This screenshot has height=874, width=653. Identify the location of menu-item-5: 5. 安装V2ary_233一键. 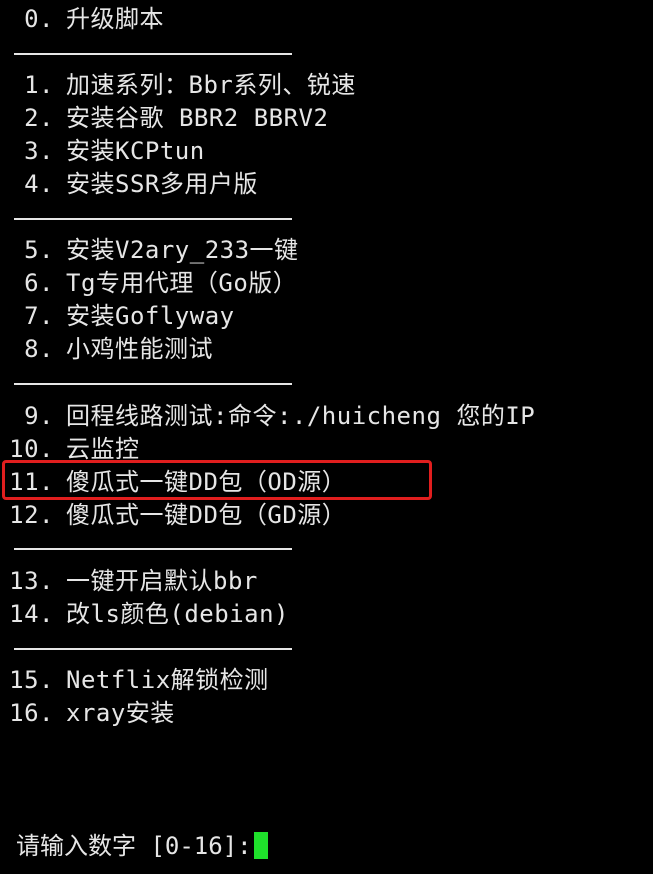
(149, 250).